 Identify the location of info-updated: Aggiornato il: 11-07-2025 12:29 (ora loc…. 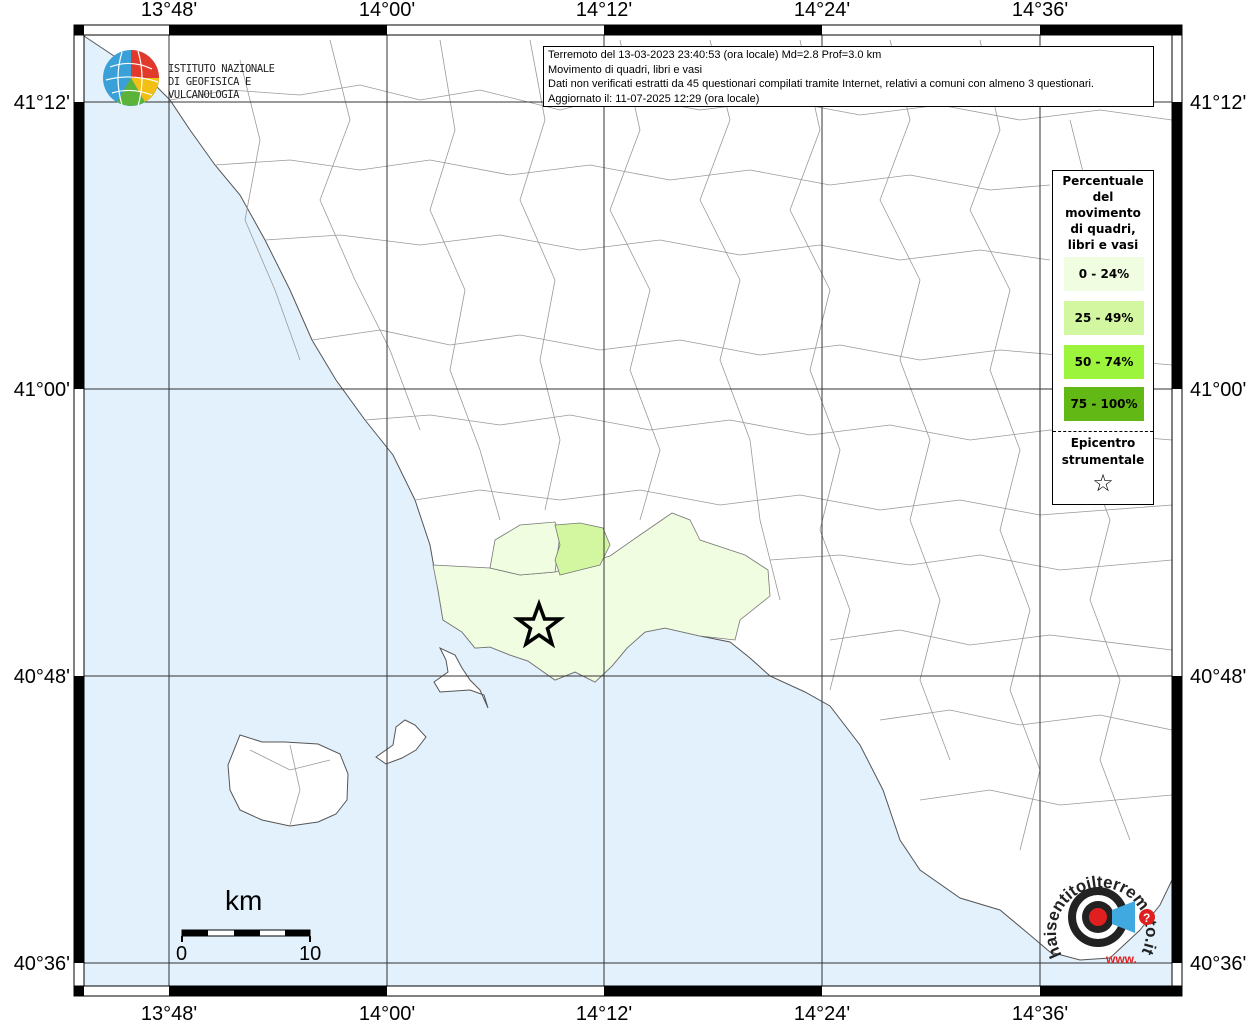
(654, 98).